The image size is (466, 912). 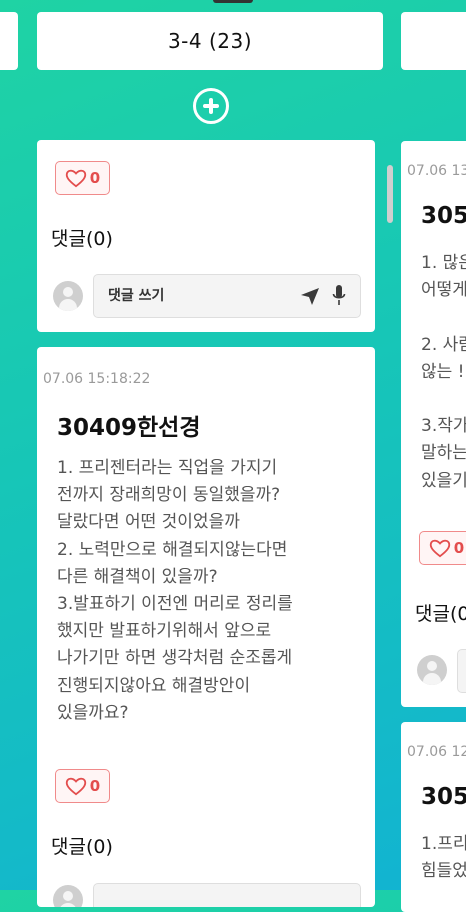 I want to click on comments-label: 댓글(0, so click(x=440, y=614).